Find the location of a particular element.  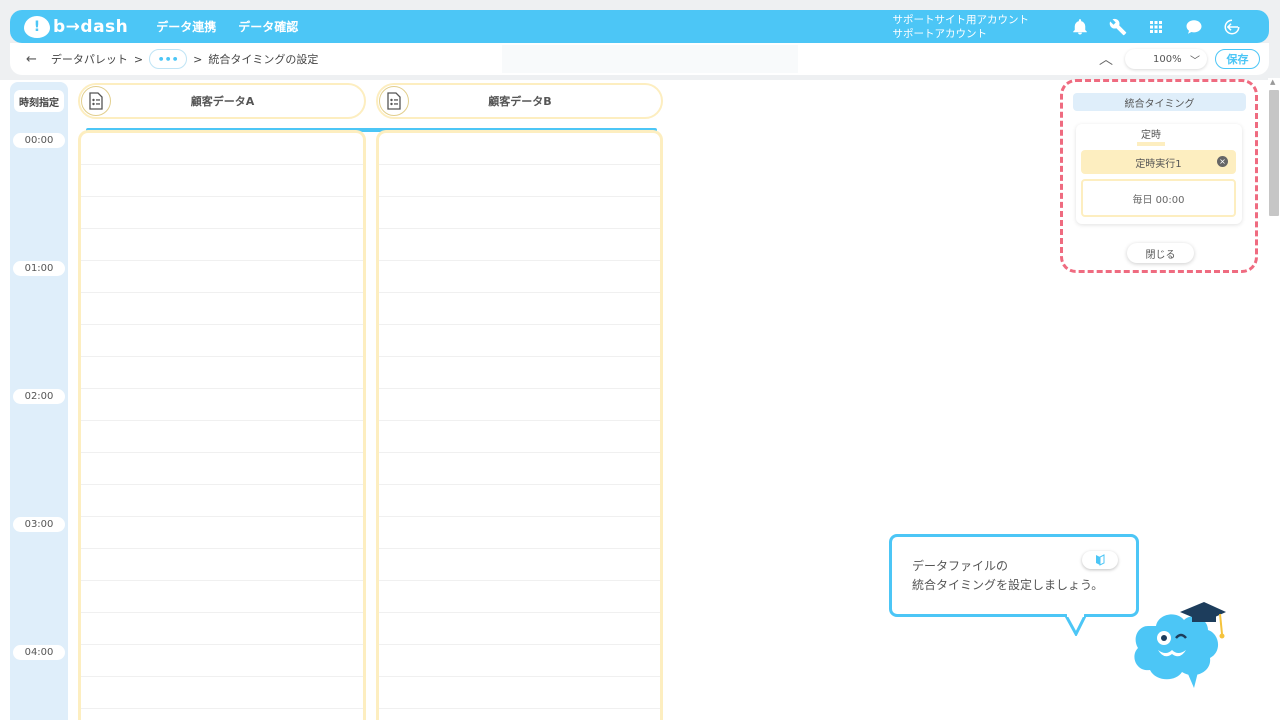

schedule-item: 定時実行1 × is located at coordinates (1158, 162).